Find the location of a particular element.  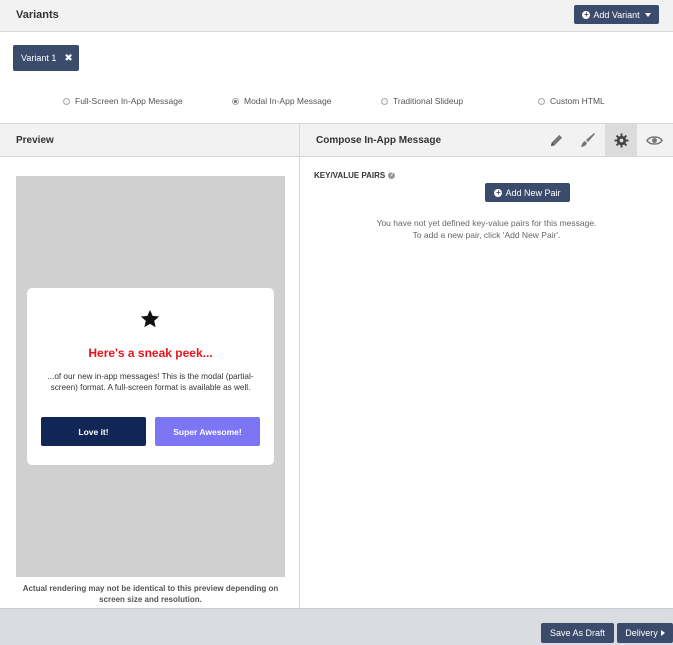

save-as-draft-button: Save As Draft is located at coordinates (577, 633).